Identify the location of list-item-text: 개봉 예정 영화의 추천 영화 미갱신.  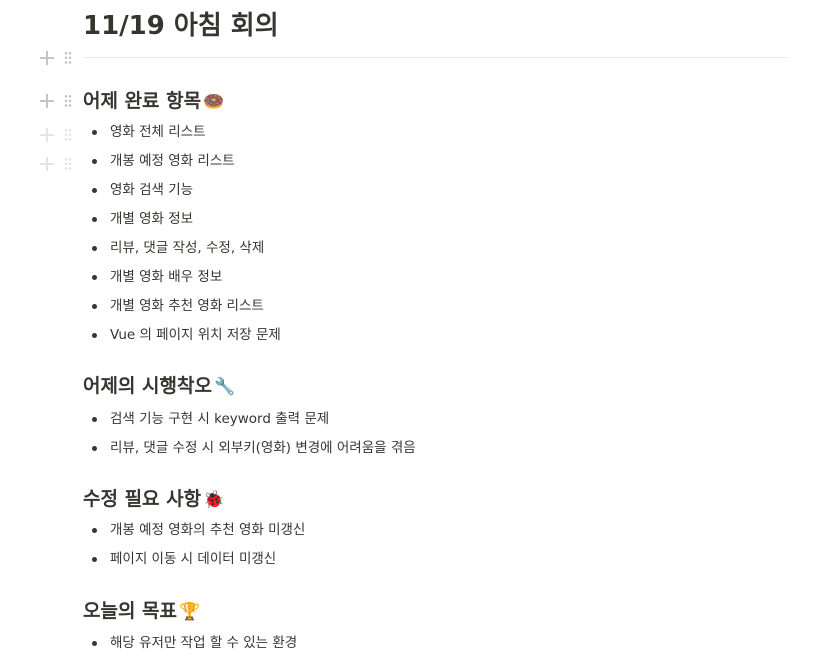
(208, 530).